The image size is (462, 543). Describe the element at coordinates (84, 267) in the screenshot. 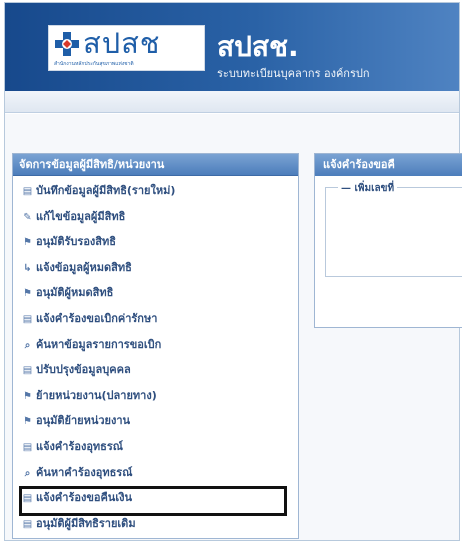

I see `menu-item-label: แจ้งข้อมูลผู้หมดสิทธิ` at that location.